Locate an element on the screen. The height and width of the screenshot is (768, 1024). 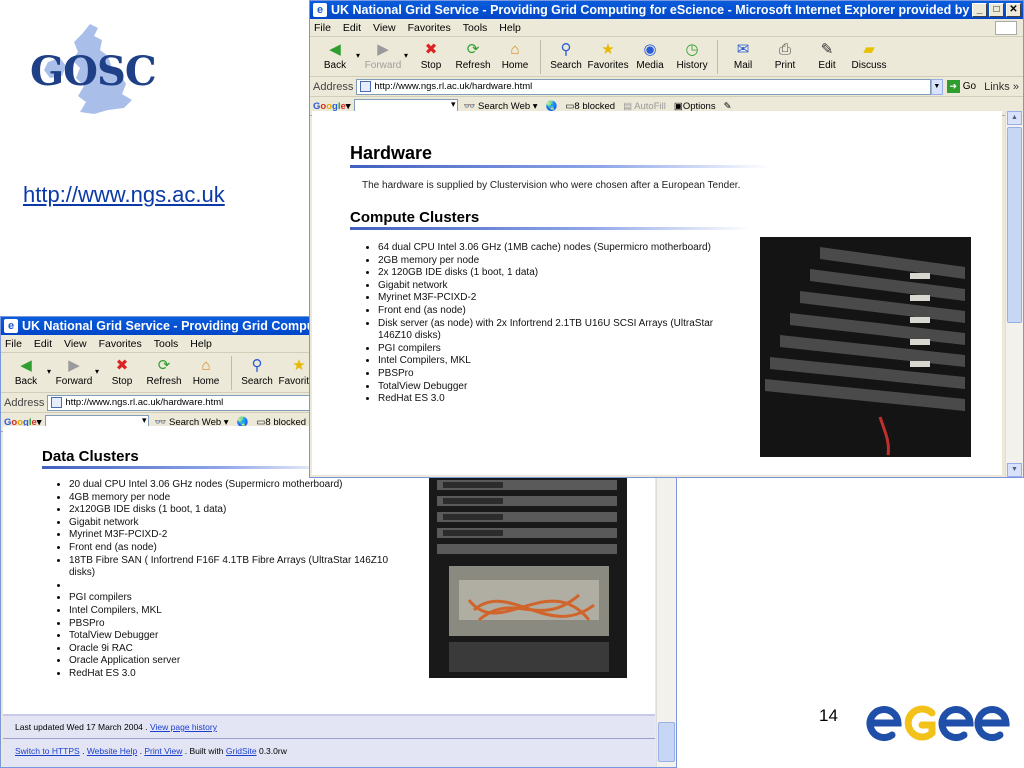
toolbar-button-label: Back is located at coordinates (26, 381).